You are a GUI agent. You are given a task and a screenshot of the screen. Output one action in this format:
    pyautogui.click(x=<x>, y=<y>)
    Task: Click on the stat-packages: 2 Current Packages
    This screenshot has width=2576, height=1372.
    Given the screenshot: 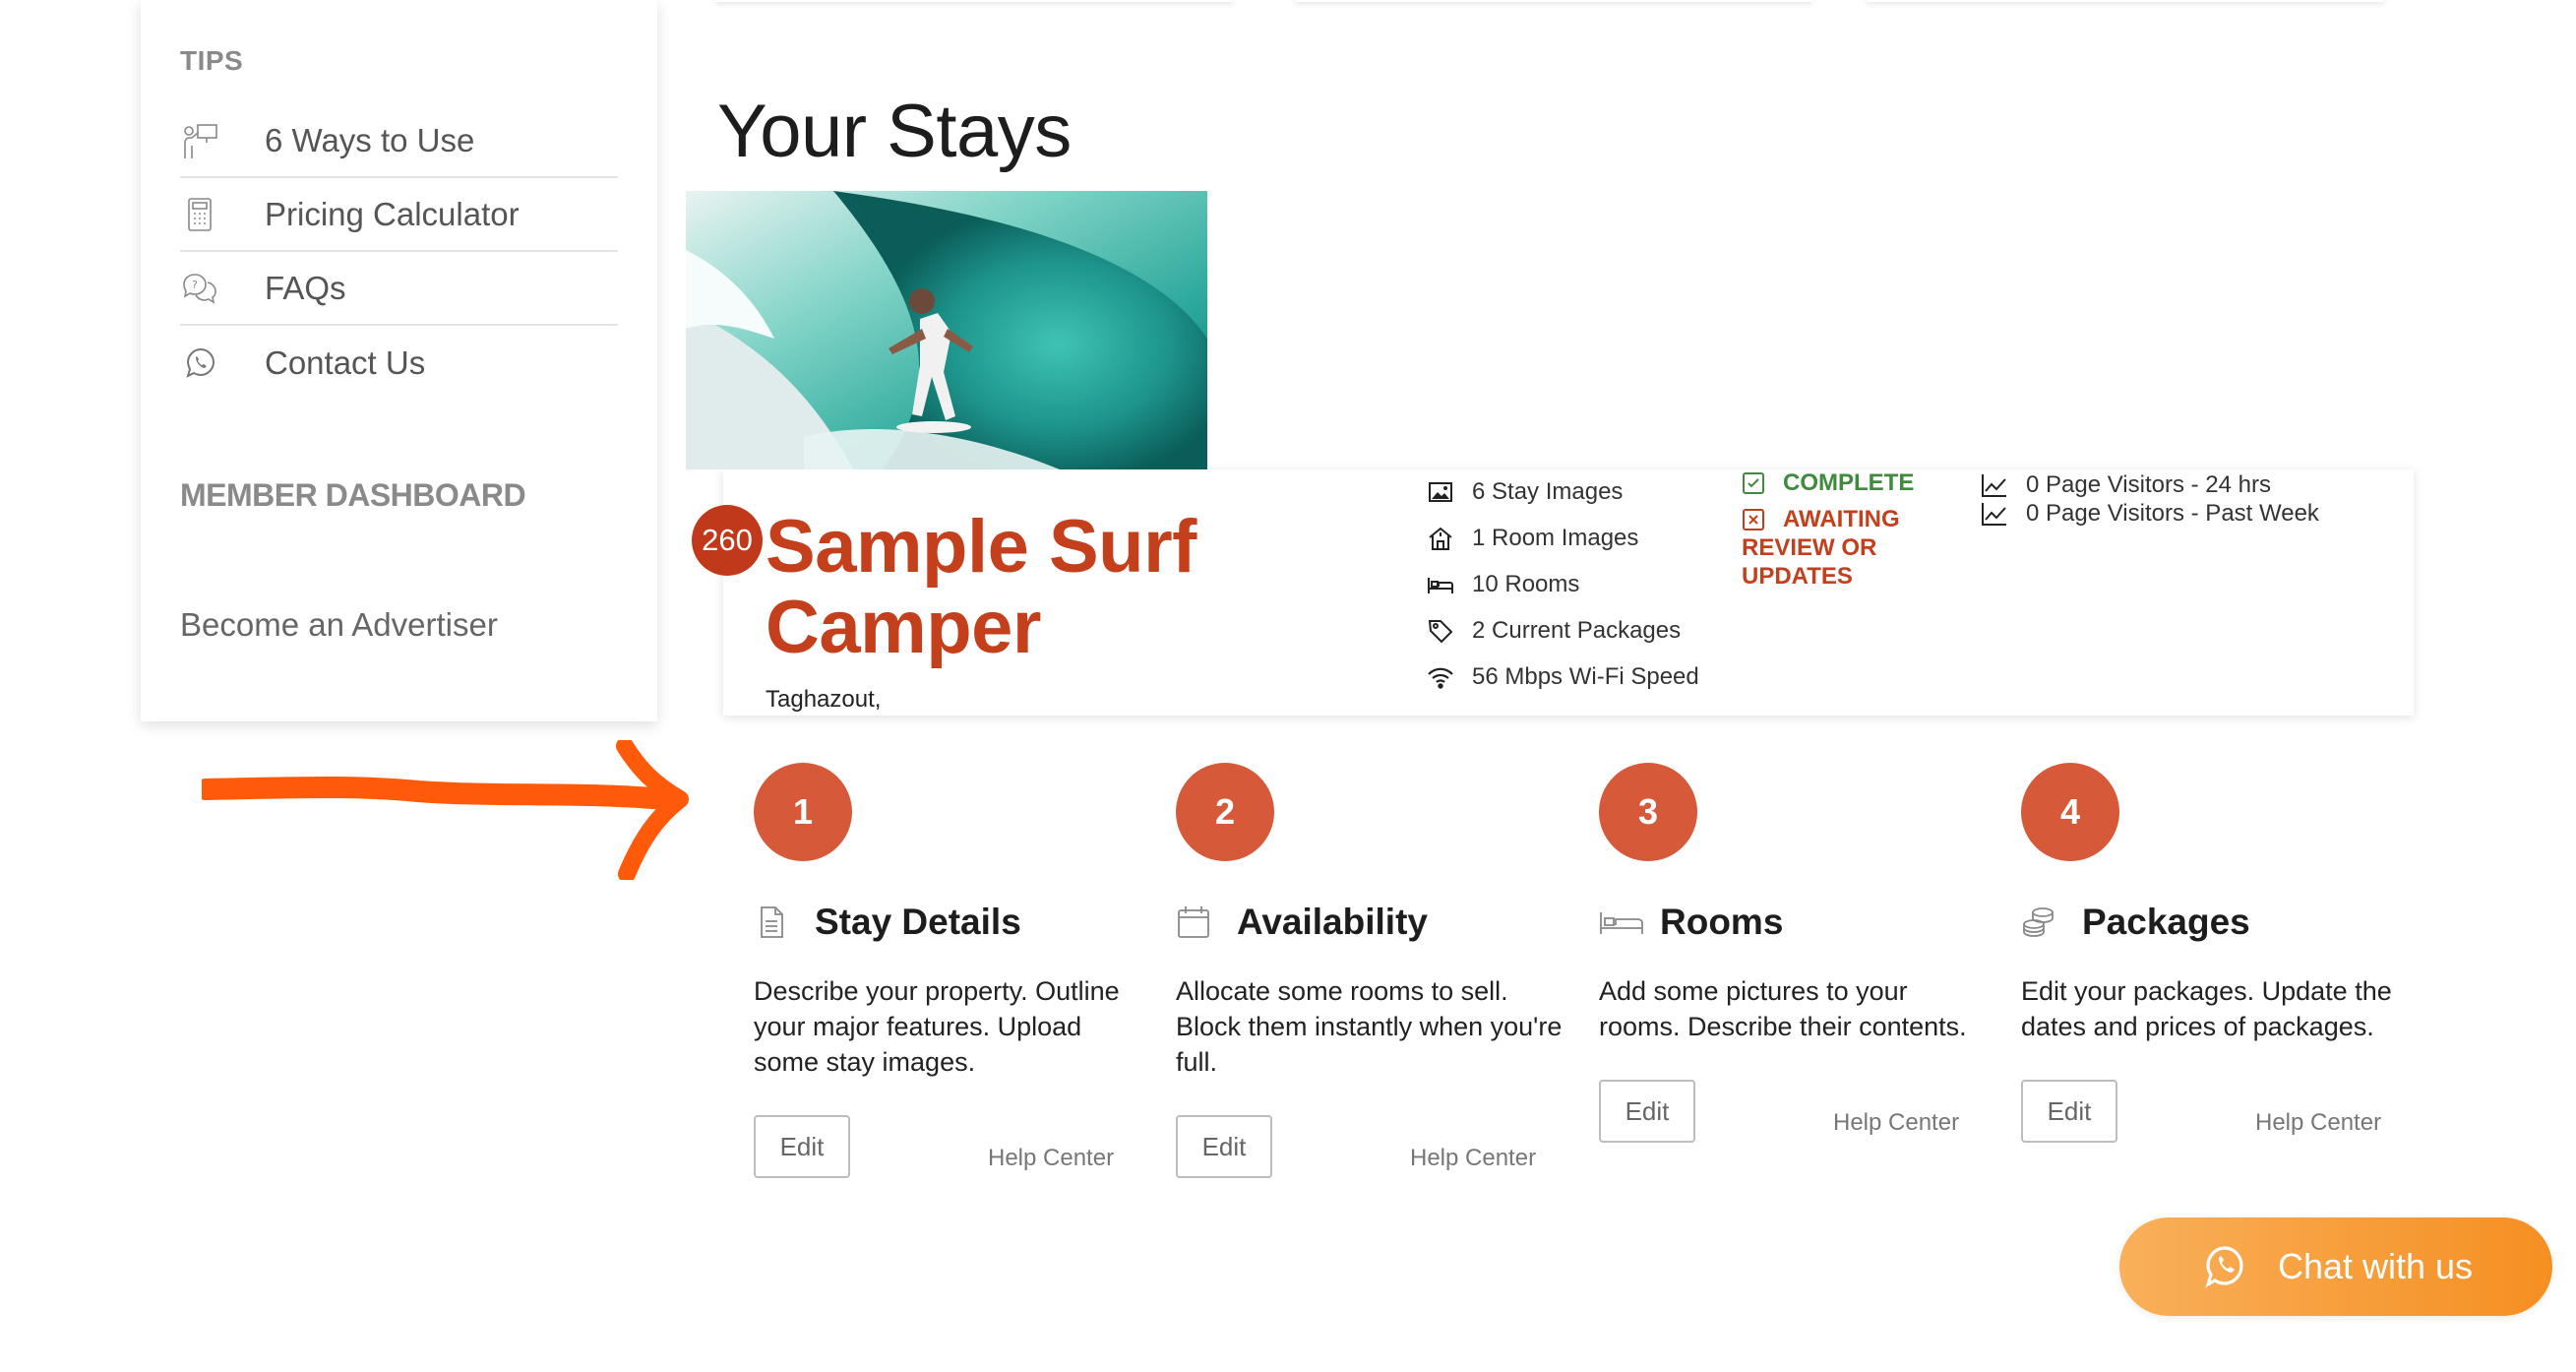 What is the action you would take?
    pyautogui.click(x=1563, y=631)
    